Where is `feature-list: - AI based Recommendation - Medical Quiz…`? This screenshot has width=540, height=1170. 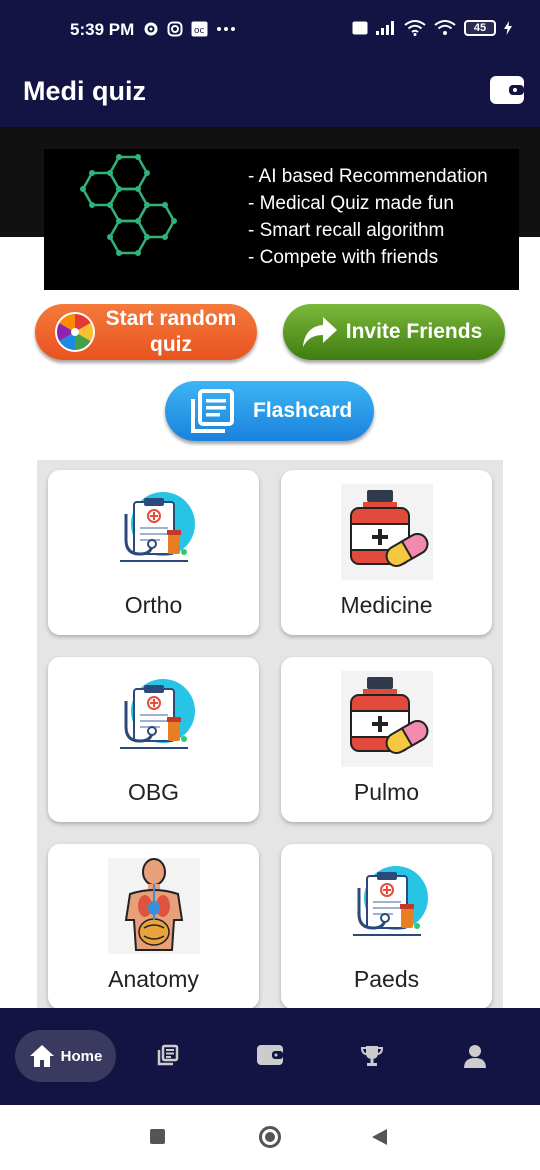
feature-list: - AI based Recommendation - Medical Quiz… is located at coordinates (368, 217).